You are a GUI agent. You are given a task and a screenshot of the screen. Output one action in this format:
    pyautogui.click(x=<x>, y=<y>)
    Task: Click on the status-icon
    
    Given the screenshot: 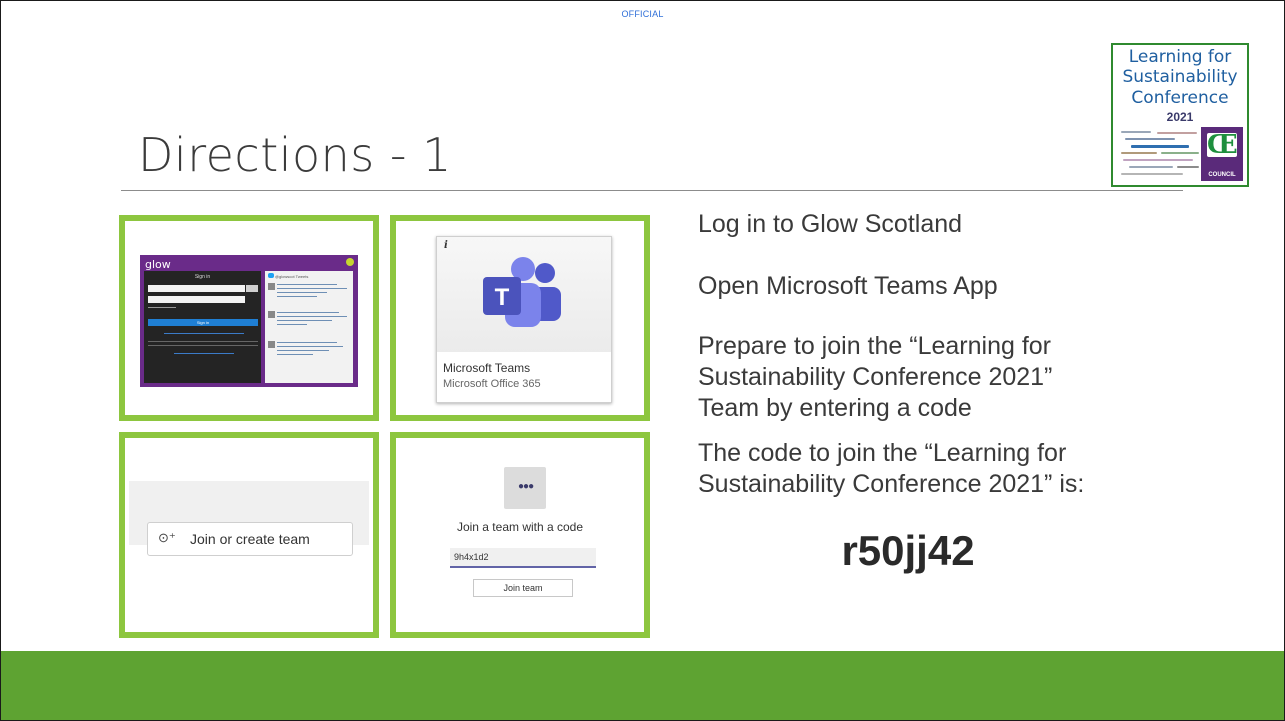 What is the action you would take?
    pyautogui.click(x=350, y=262)
    